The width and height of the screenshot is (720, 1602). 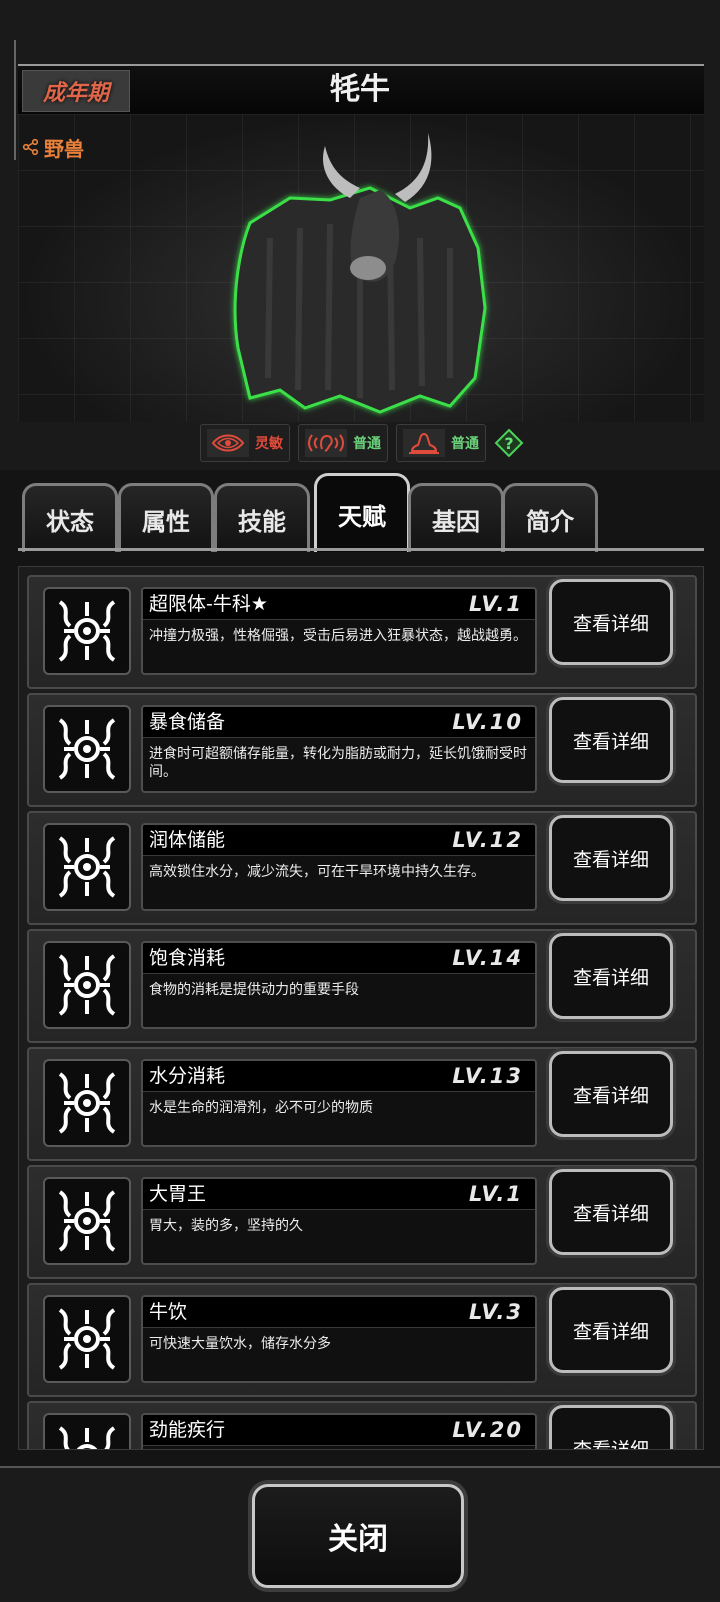 What do you see at coordinates (441, 443) in the screenshot?
I see `trait-smell: 普通` at bounding box center [441, 443].